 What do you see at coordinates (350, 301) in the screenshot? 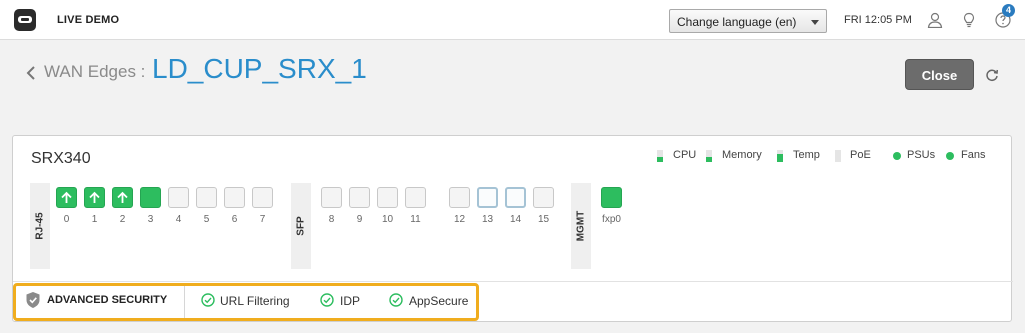
I see `feature-idp: IDP` at bounding box center [350, 301].